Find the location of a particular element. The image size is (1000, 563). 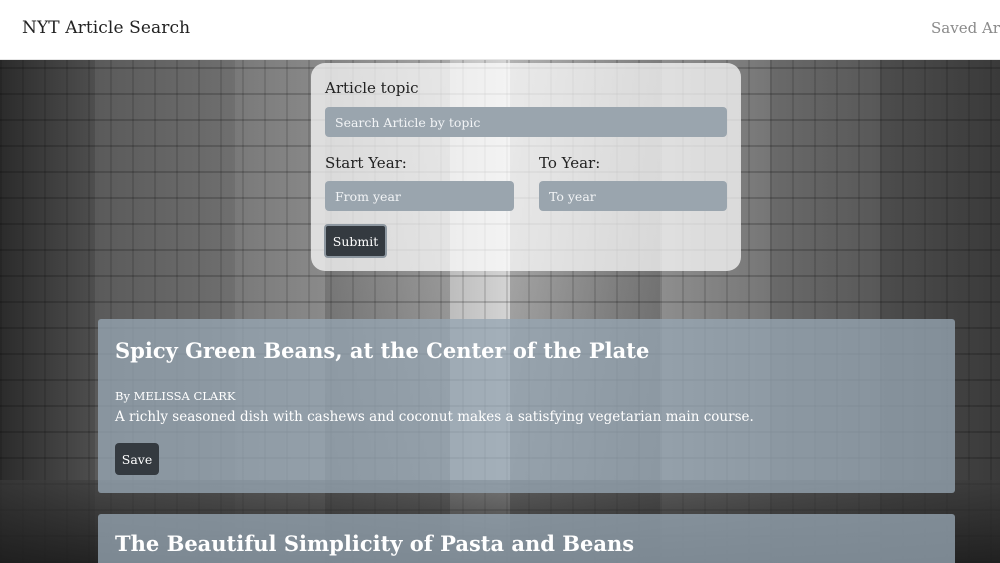

end-year-input is located at coordinates (633, 196).